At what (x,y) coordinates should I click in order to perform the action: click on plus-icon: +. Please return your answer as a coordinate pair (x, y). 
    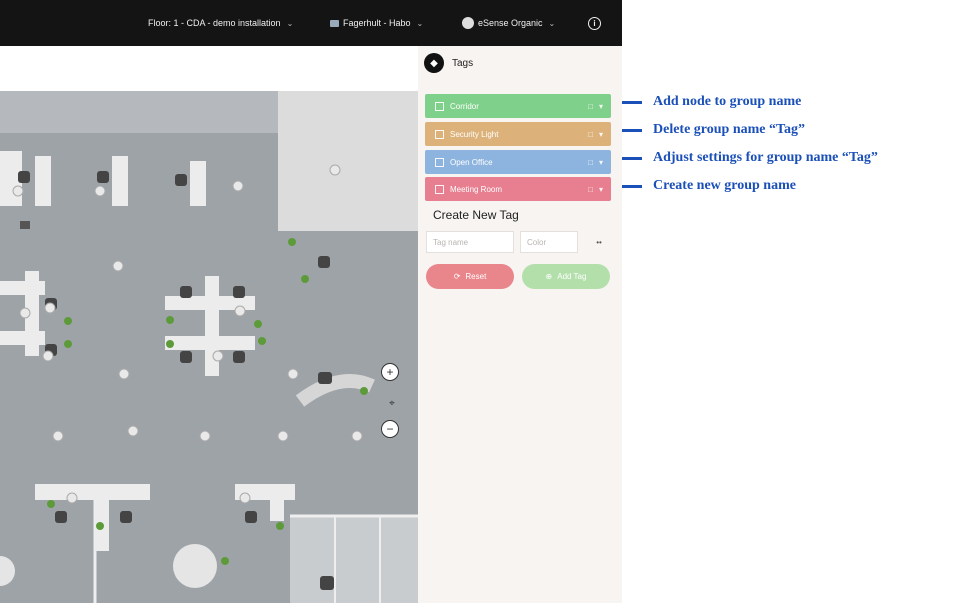
    Looking at the image, I should click on (390, 372).